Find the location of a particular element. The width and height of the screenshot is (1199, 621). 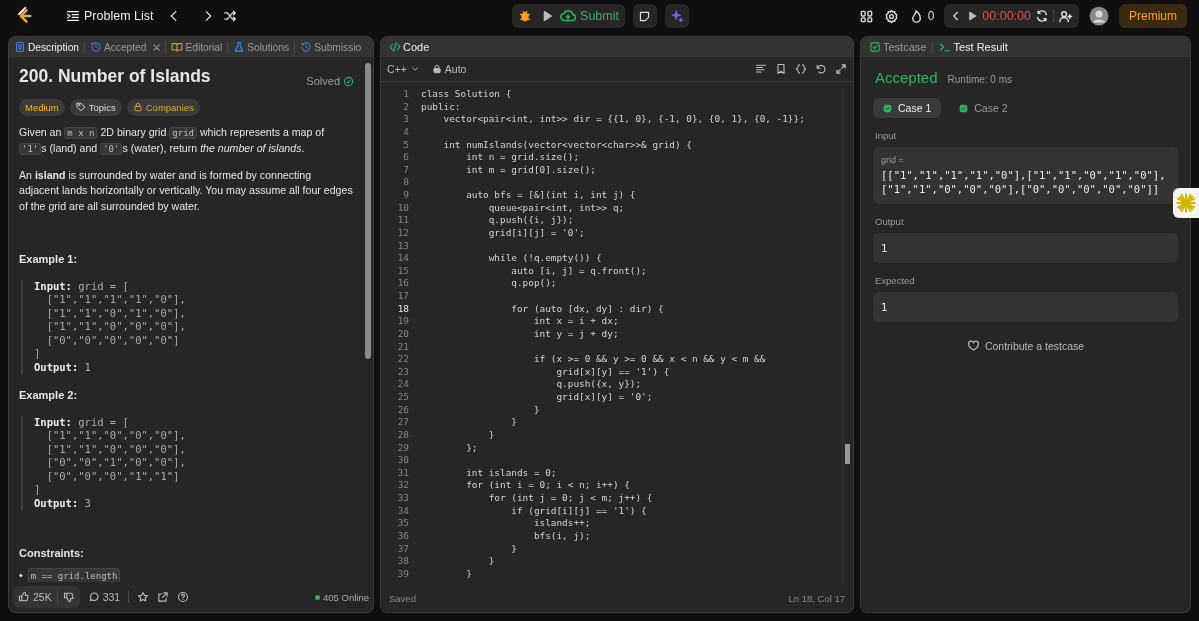

panel-tab: Accepted is located at coordinates (118, 47).